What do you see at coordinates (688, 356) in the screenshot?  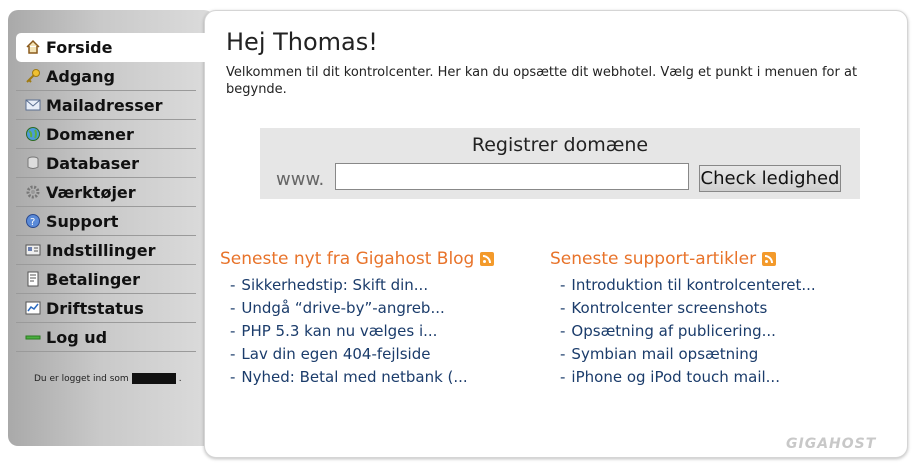 I see `support-link: - Symbian mail opsætning` at bounding box center [688, 356].